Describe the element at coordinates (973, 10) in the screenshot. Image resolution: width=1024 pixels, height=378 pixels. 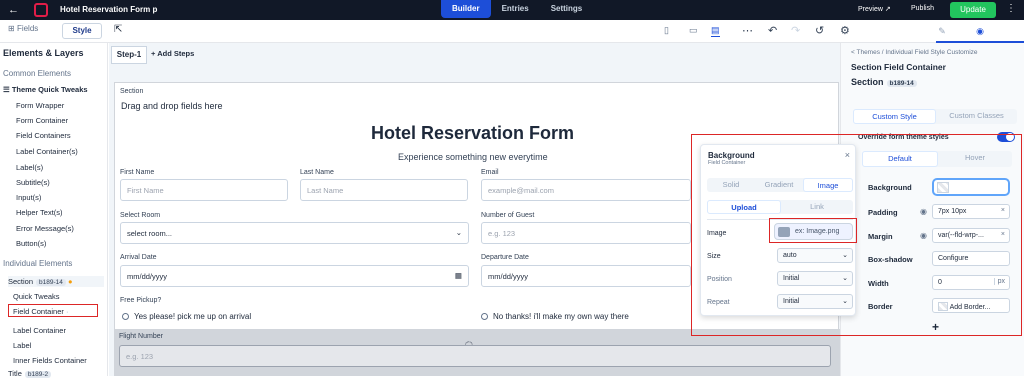
I see `update-button: Update` at that location.